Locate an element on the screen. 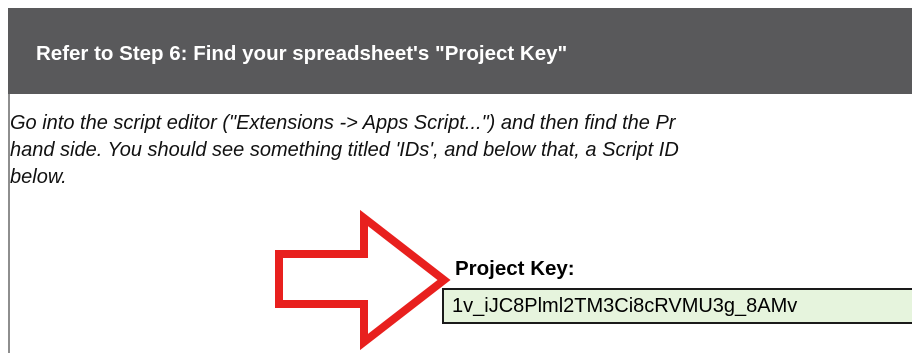 The image size is (912, 353). top-strip is located at coordinates (456, 4).